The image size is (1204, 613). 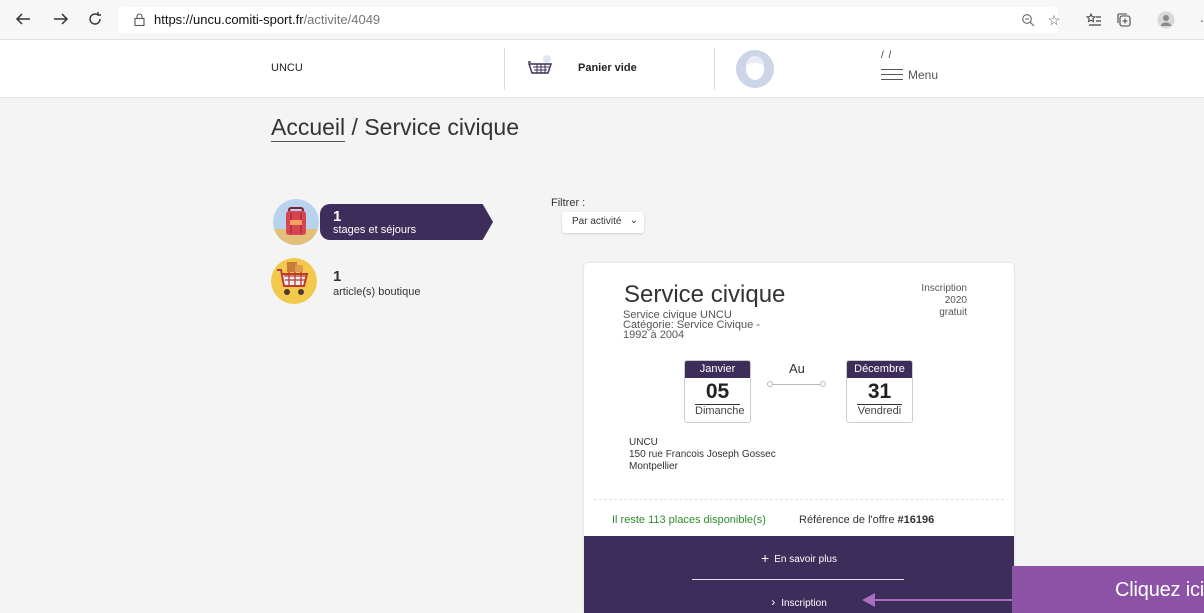 What do you see at coordinates (342, 19) in the screenshot?
I see `url-path: /activite/4049` at bounding box center [342, 19].